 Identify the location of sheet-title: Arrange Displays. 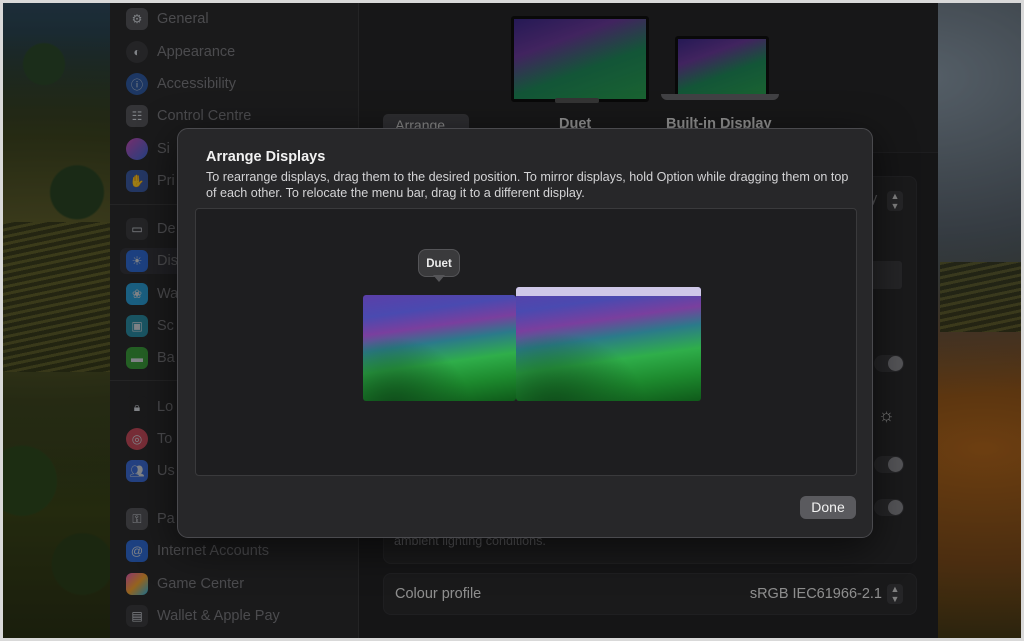
(266, 157).